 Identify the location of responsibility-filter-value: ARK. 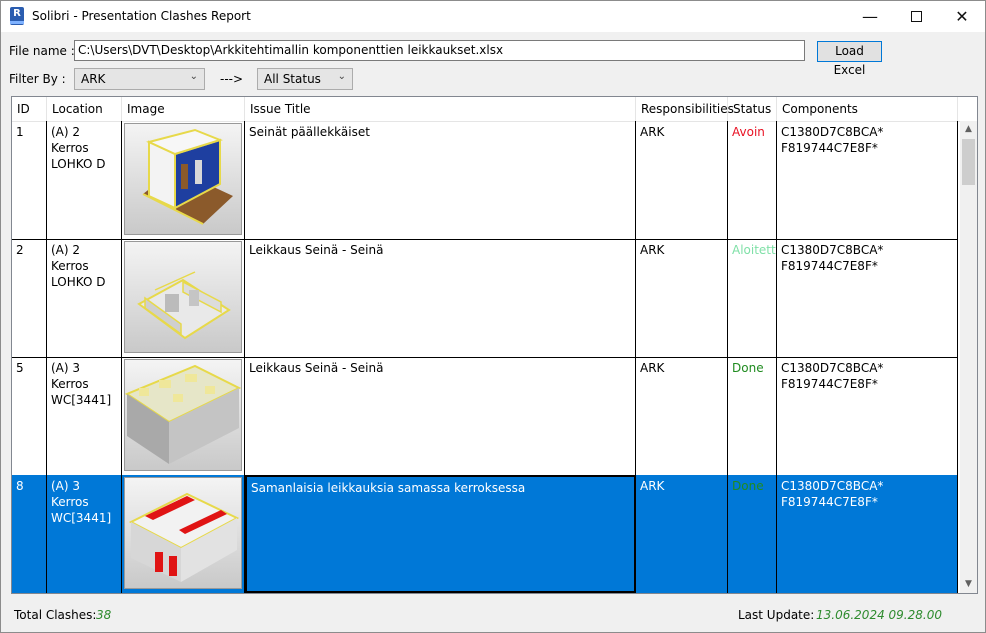
(93, 79).